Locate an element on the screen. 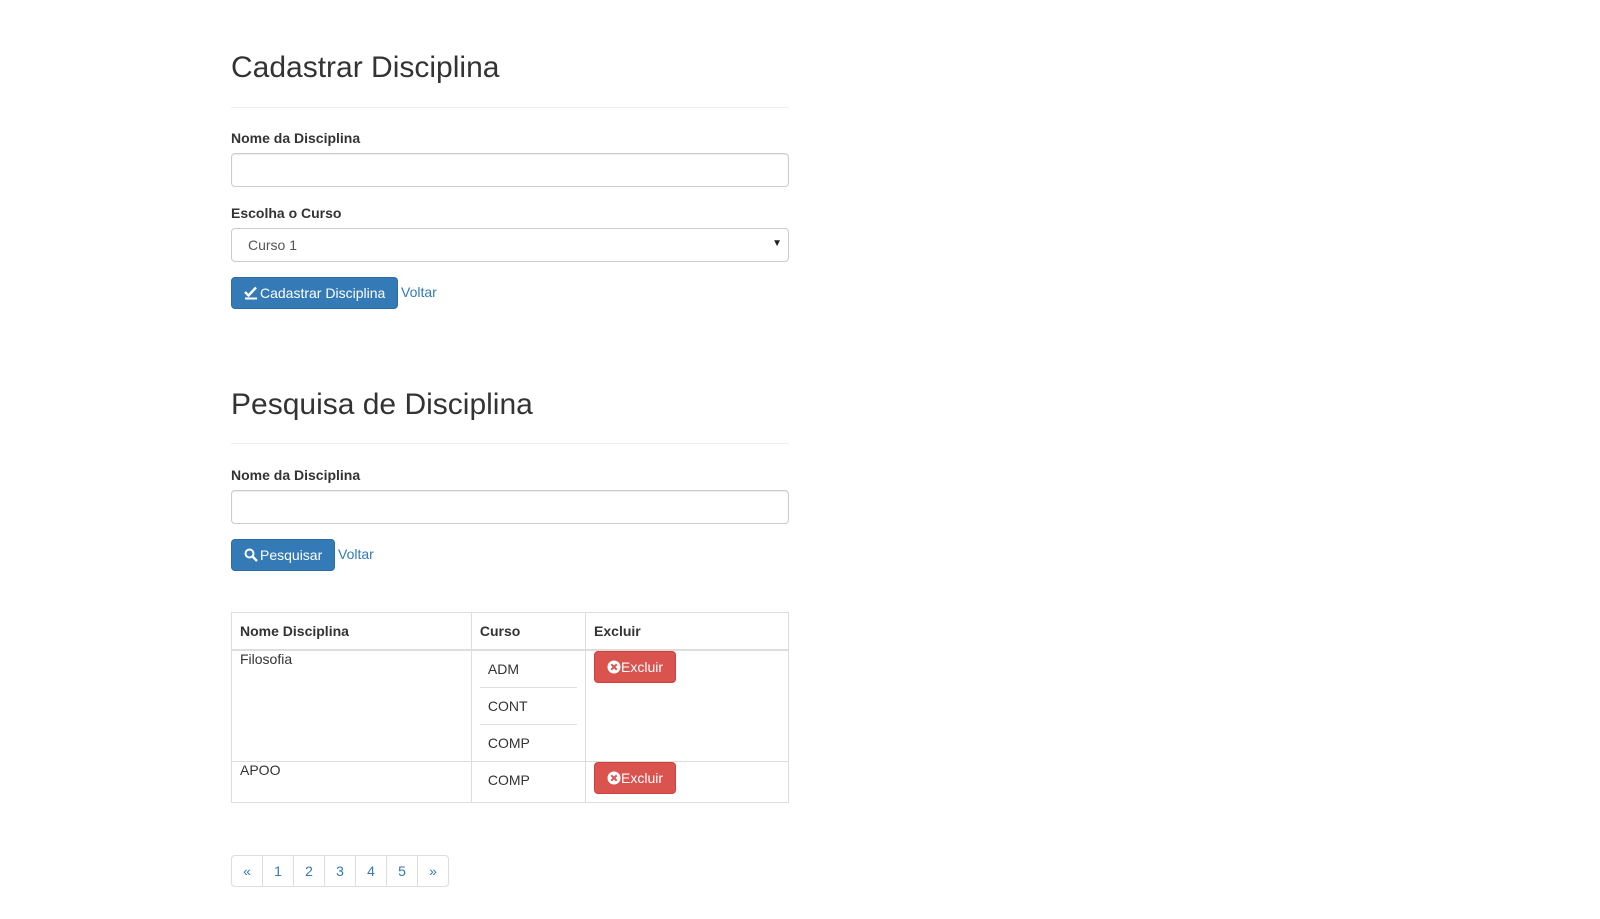  search-back-link: Voltar is located at coordinates (356, 554).